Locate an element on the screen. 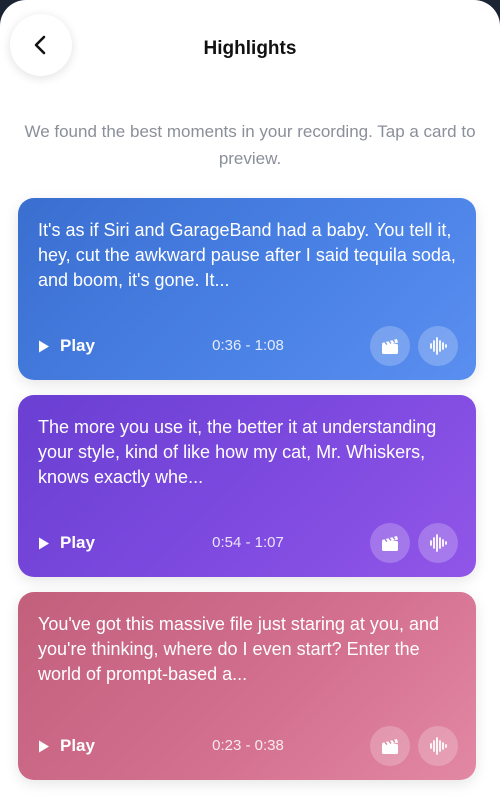 Image resolution: width=500 pixels, height=800 pixels. header: Highlights is located at coordinates (250, 50).